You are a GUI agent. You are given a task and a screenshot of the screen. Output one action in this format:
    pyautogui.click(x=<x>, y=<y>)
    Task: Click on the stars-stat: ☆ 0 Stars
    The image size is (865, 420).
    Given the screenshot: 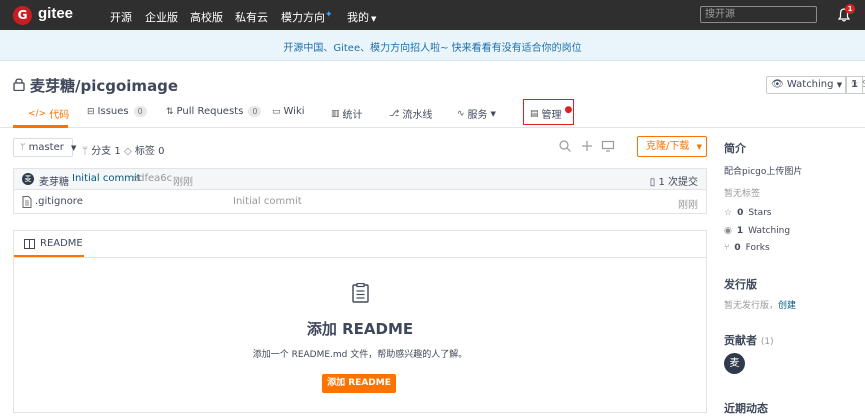 What is the action you would take?
    pyautogui.click(x=748, y=213)
    